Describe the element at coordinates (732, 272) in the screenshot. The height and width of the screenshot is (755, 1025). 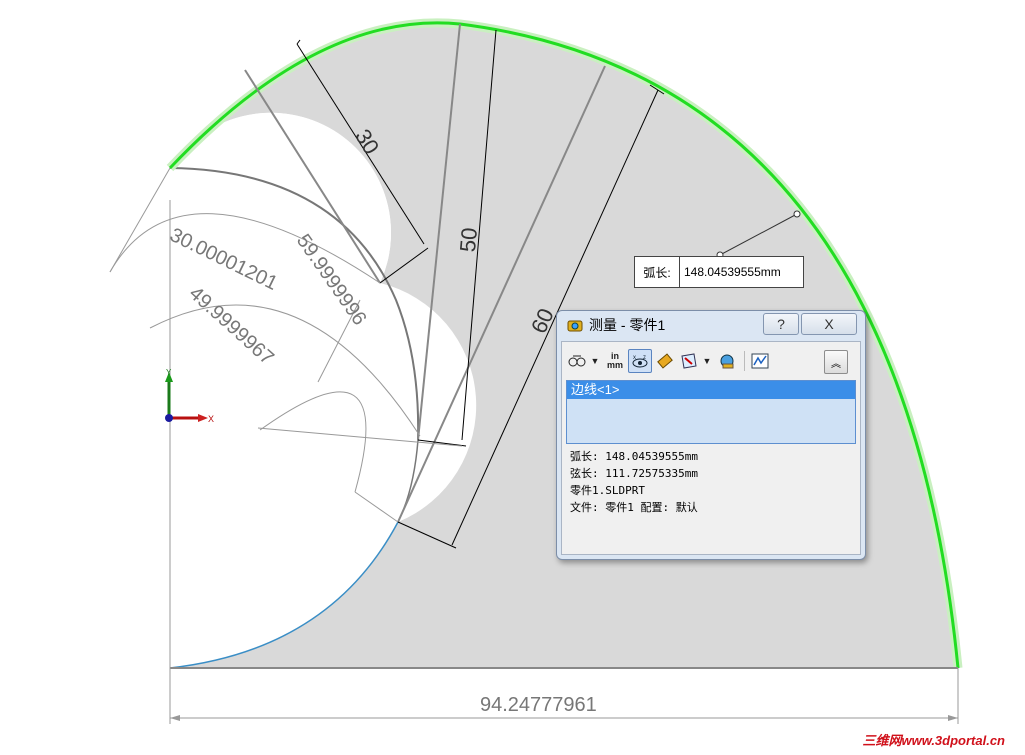
I see `callout-value: 148.04539555mm` at that location.